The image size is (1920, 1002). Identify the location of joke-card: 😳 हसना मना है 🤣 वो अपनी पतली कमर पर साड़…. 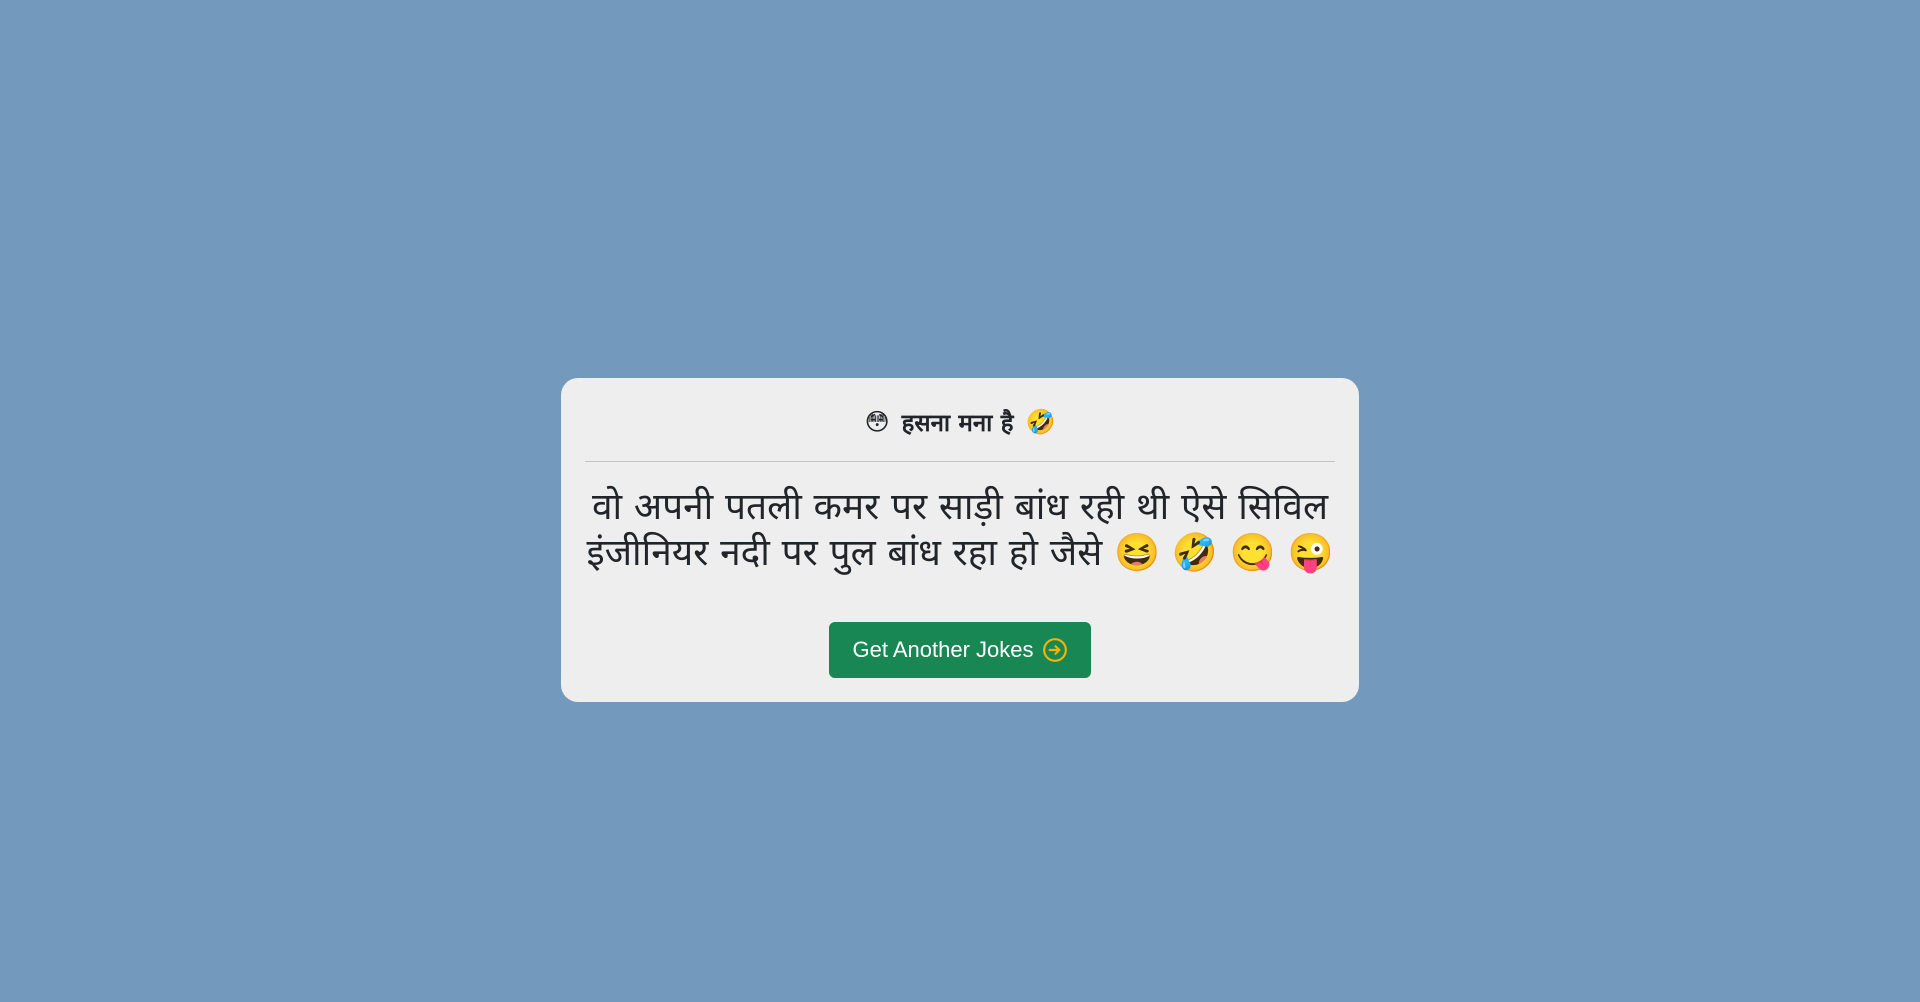
(960, 540).